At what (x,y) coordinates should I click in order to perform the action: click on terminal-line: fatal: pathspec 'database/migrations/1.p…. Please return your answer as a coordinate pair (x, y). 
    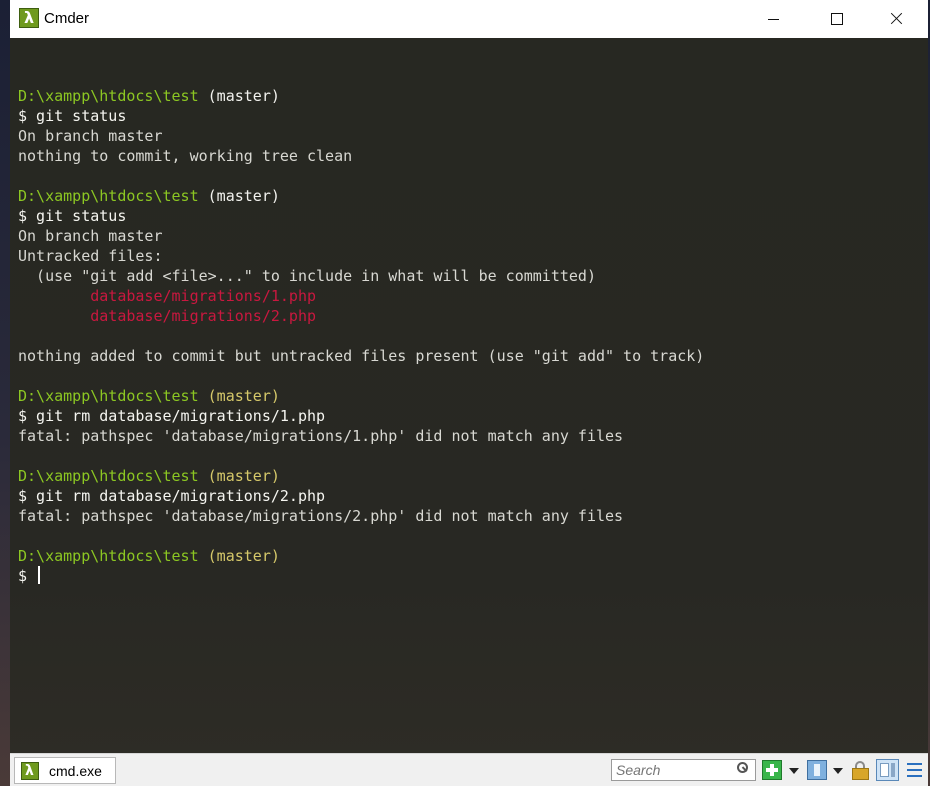
    Looking at the image, I should click on (361, 436).